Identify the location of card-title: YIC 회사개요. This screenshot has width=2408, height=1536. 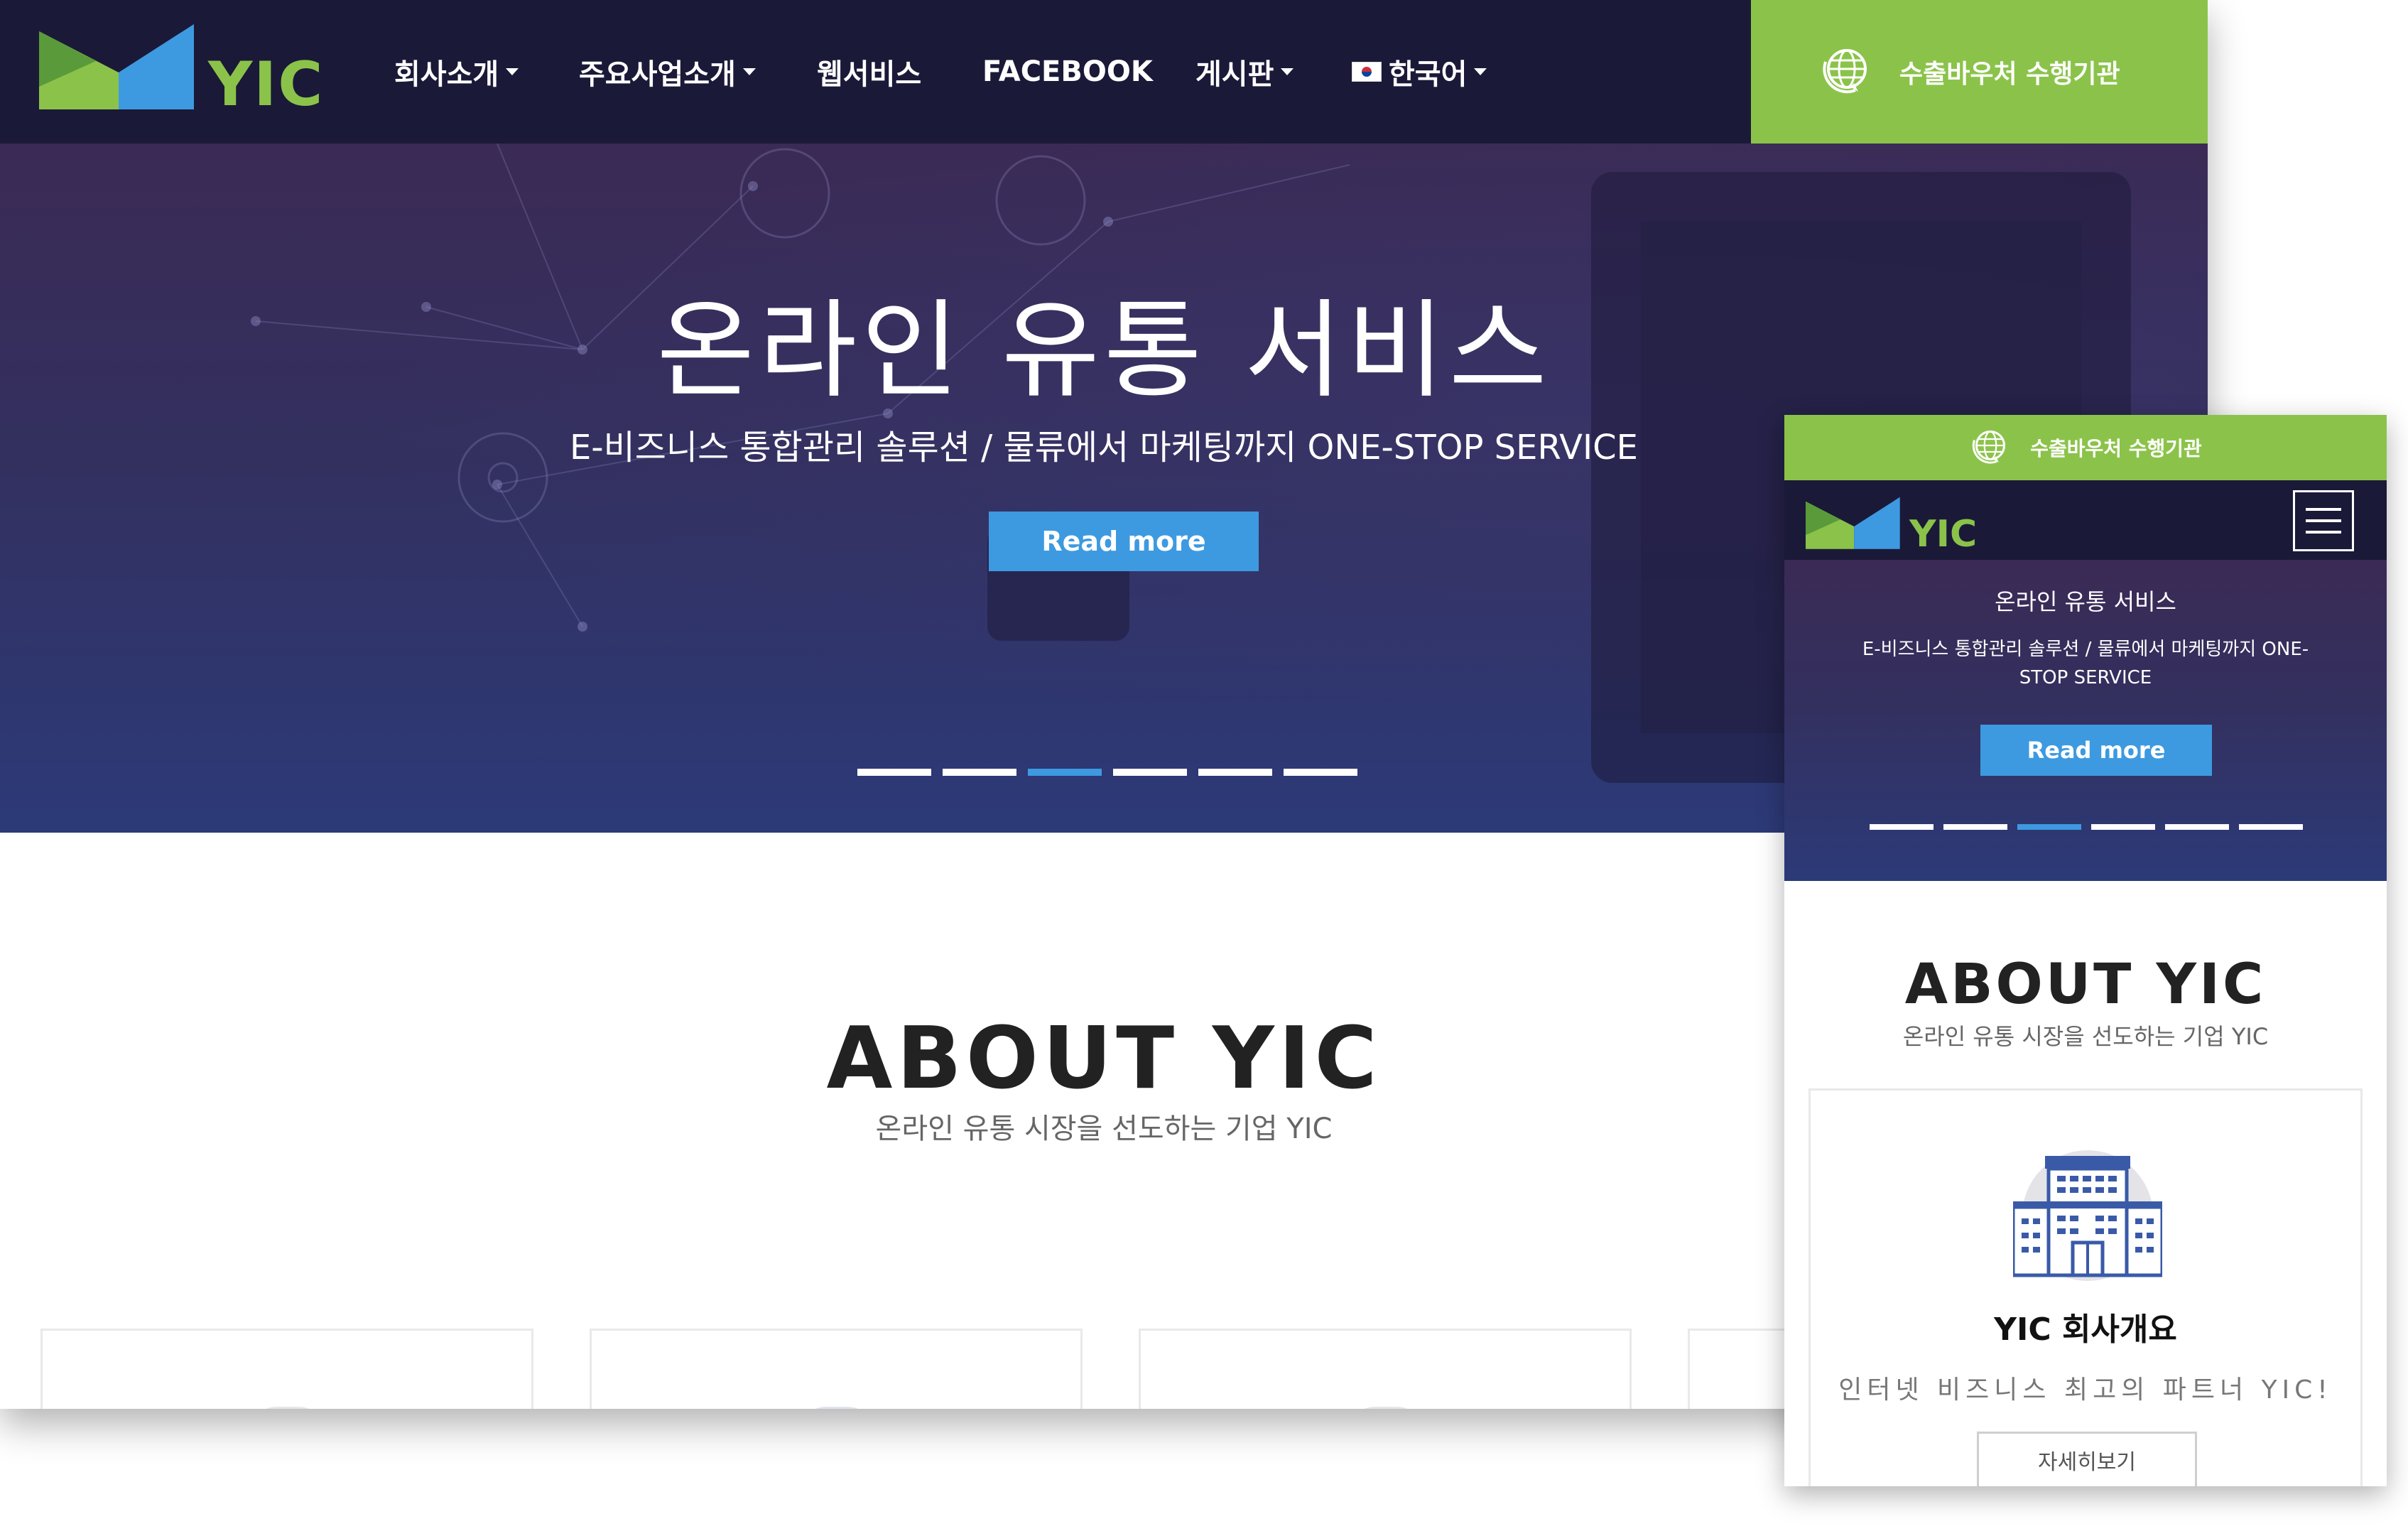
(2086, 1329).